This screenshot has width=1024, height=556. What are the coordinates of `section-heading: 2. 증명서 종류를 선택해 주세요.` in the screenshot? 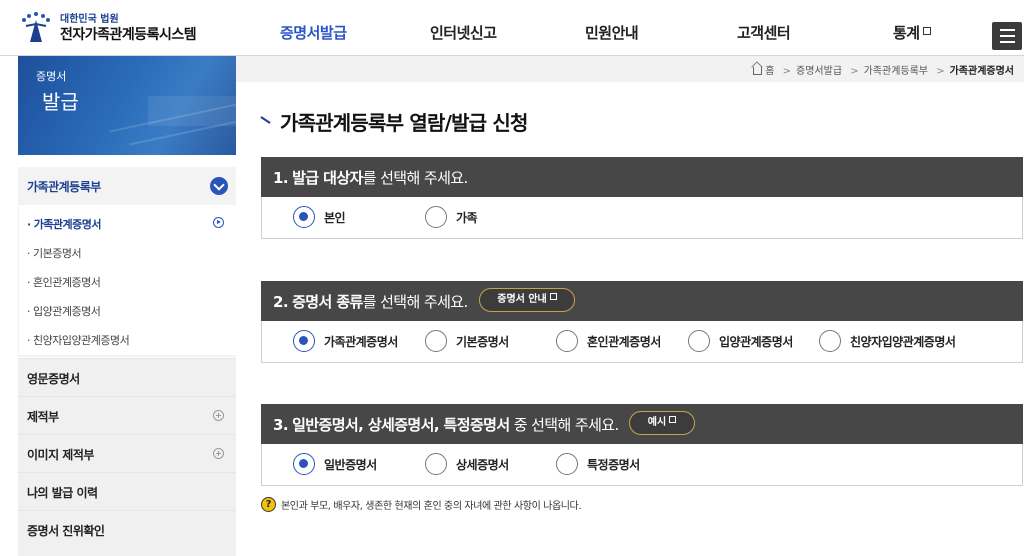 It's located at (370, 302).